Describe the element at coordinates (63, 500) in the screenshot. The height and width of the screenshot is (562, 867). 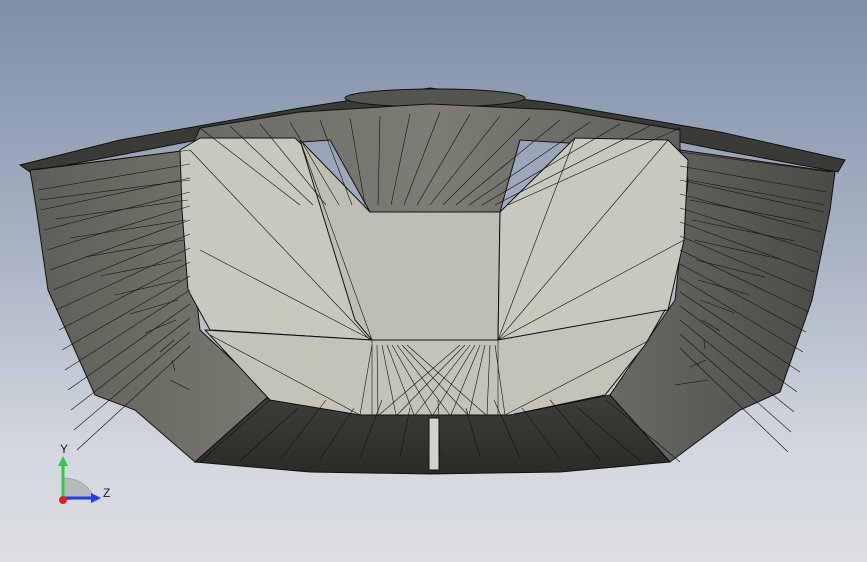
I see `x-axis-dot` at that location.